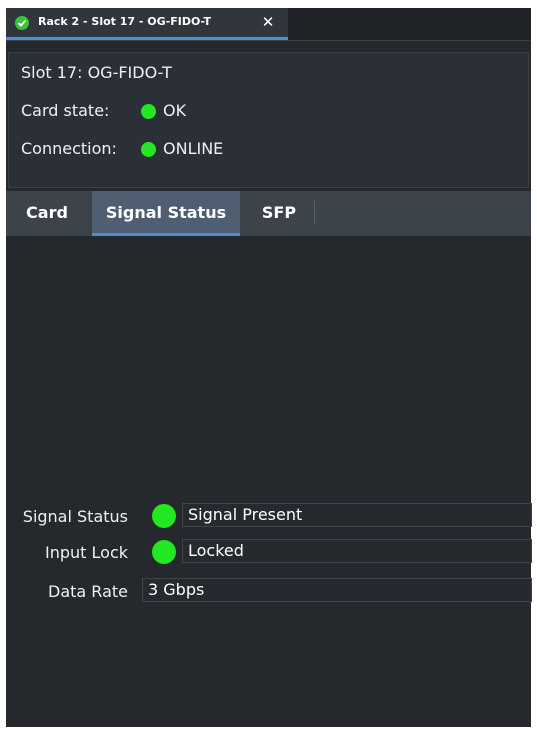  Describe the element at coordinates (22, 23) in the screenshot. I see `check-circle-icon` at that location.